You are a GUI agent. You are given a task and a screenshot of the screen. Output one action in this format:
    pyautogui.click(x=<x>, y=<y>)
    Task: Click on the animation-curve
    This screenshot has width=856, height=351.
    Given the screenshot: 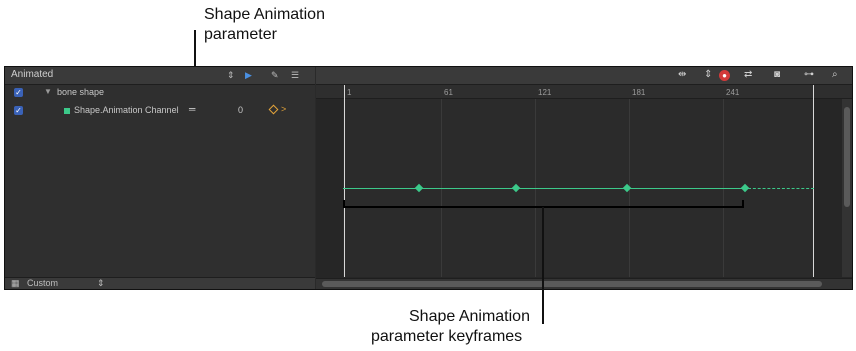 What is the action you would take?
    pyautogui.click(x=545, y=188)
    